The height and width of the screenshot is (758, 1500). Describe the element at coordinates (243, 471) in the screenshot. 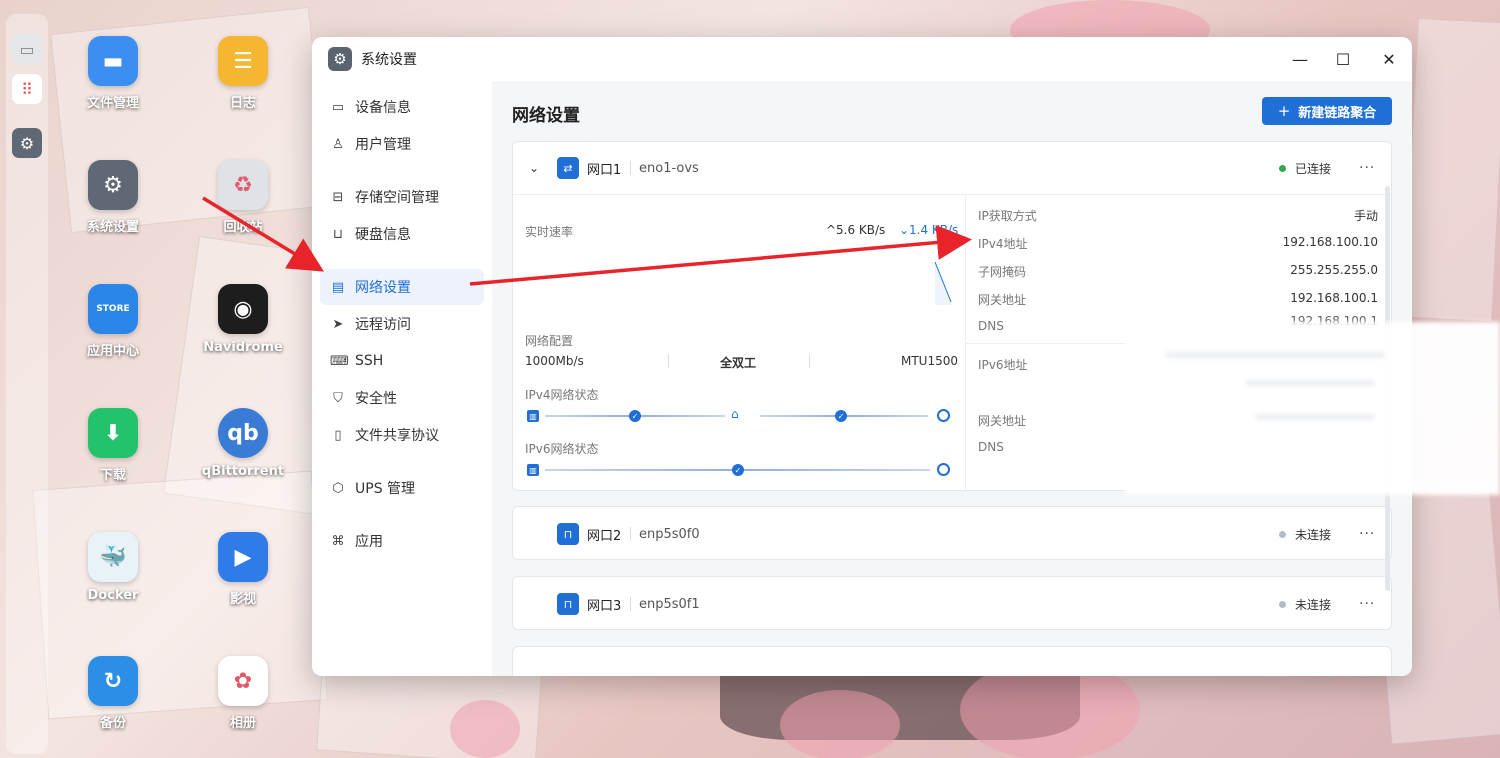

I see `desktop-app-label: qBittorrent` at that location.